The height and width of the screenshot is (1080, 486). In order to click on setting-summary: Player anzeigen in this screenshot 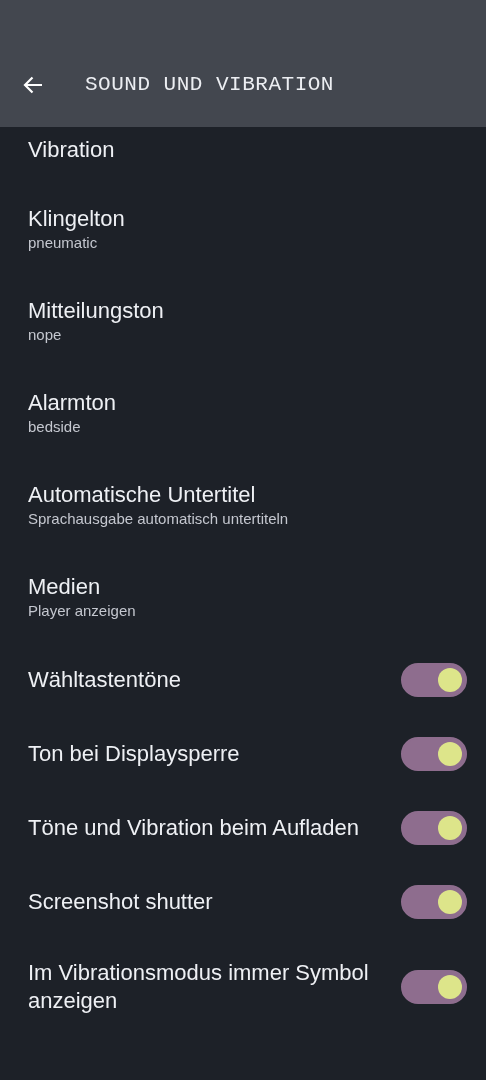, I will do `click(82, 611)`.